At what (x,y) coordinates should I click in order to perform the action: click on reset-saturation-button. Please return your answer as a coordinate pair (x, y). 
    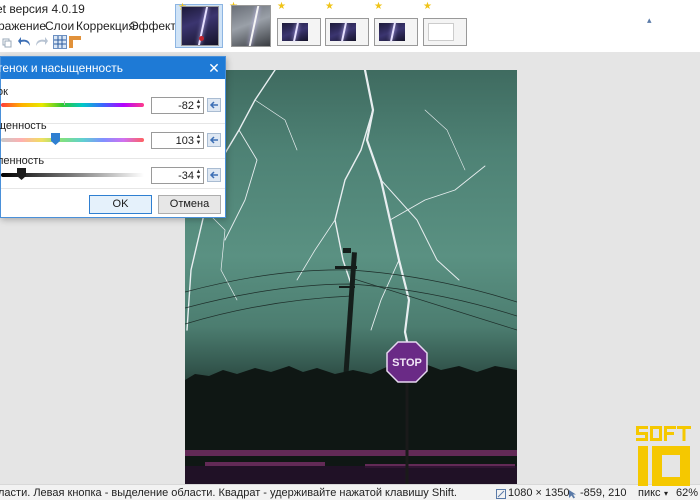
    Looking at the image, I should click on (214, 140).